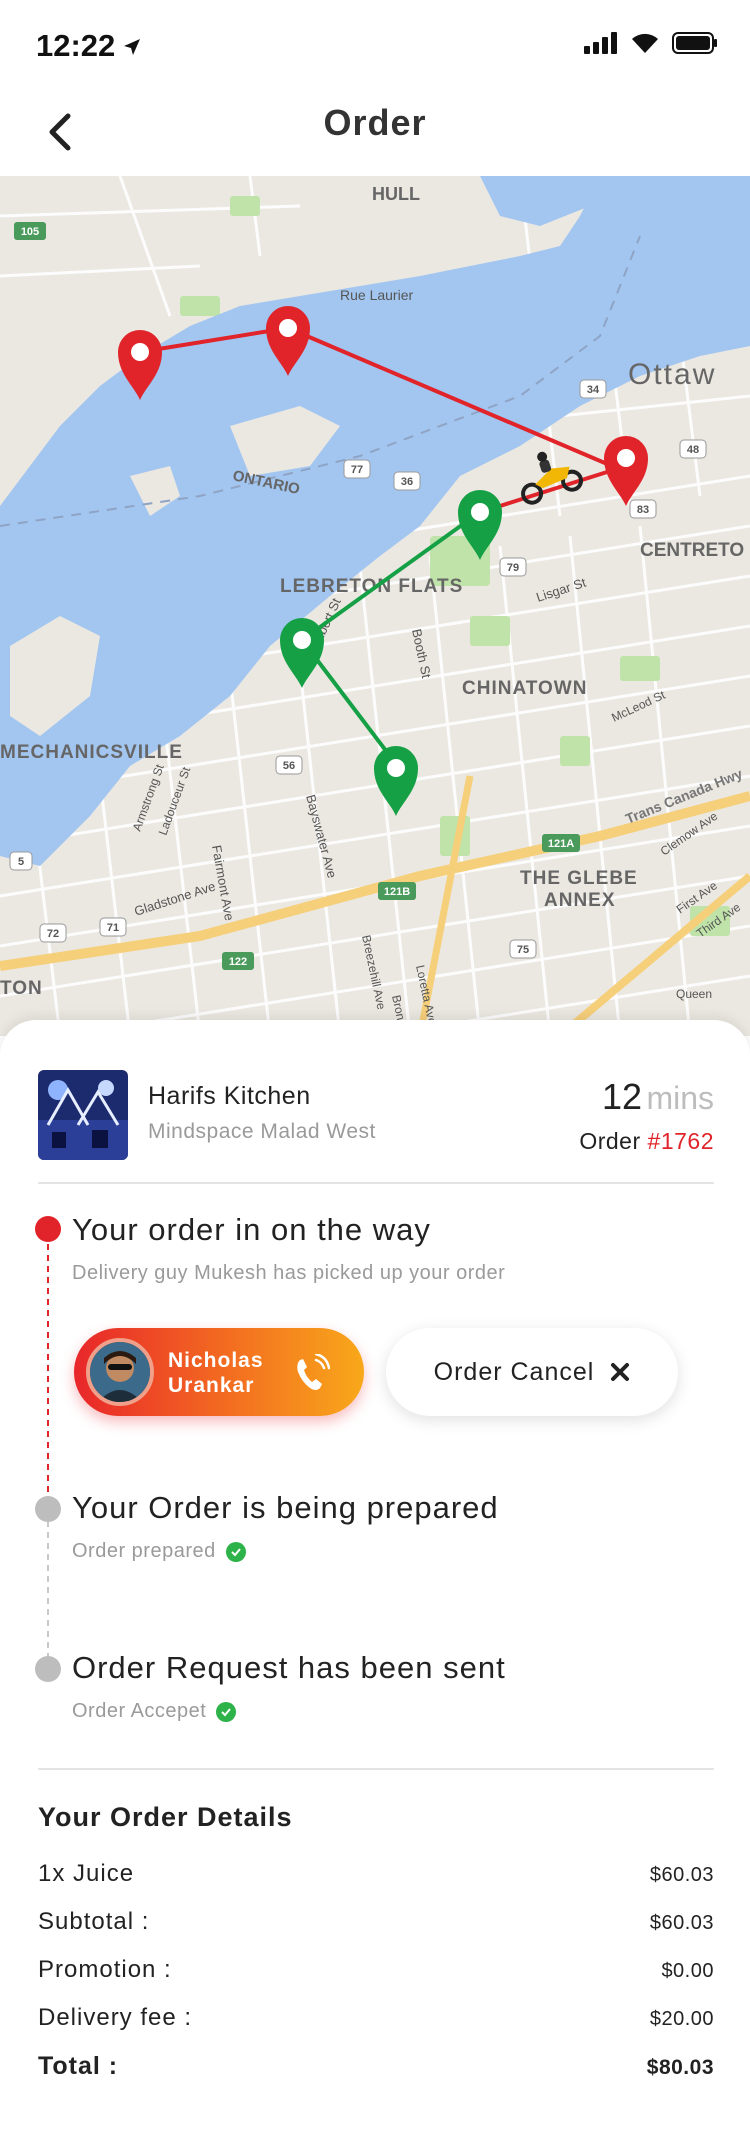 Image resolution: width=750 pixels, height=2136 pixels. I want to click on timeline-subtitle: Order prepared, so click(159, 1551).